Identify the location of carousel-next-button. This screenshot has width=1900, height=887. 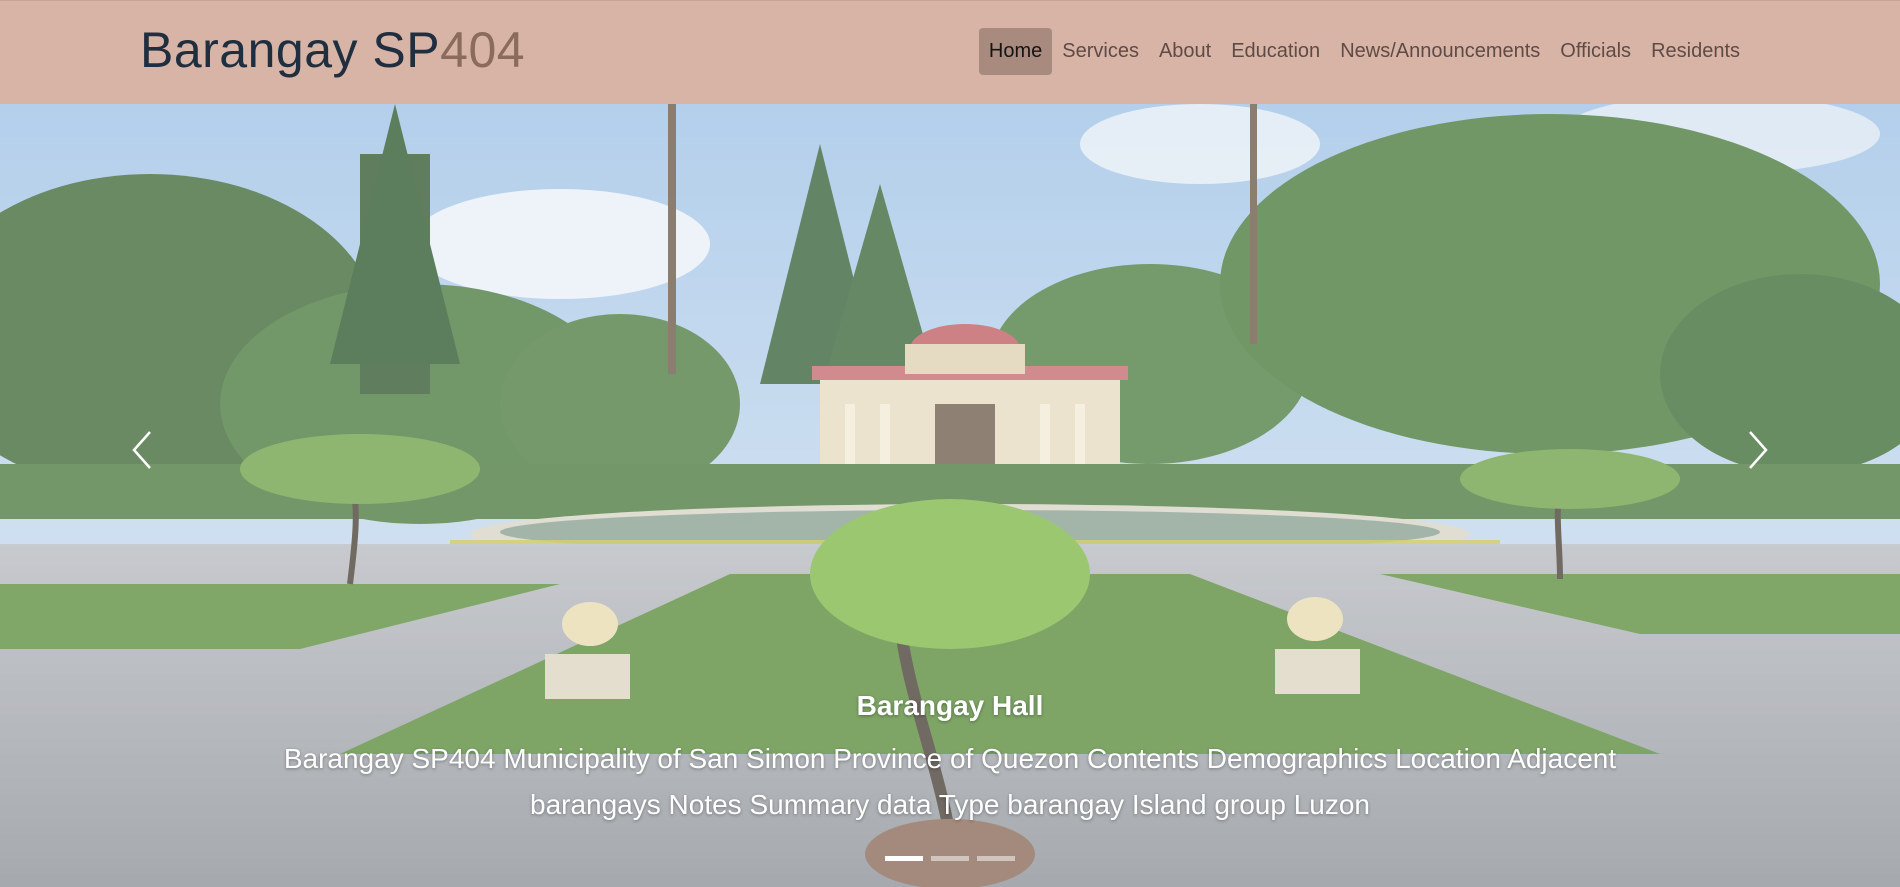
(1758, 450).